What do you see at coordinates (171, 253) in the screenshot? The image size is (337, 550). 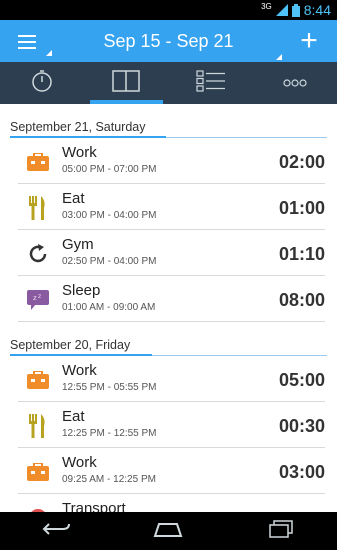 I see `list-item: Gym 02:50 PM - 04:00 PM 01:10` at bounding box center [171, 253].